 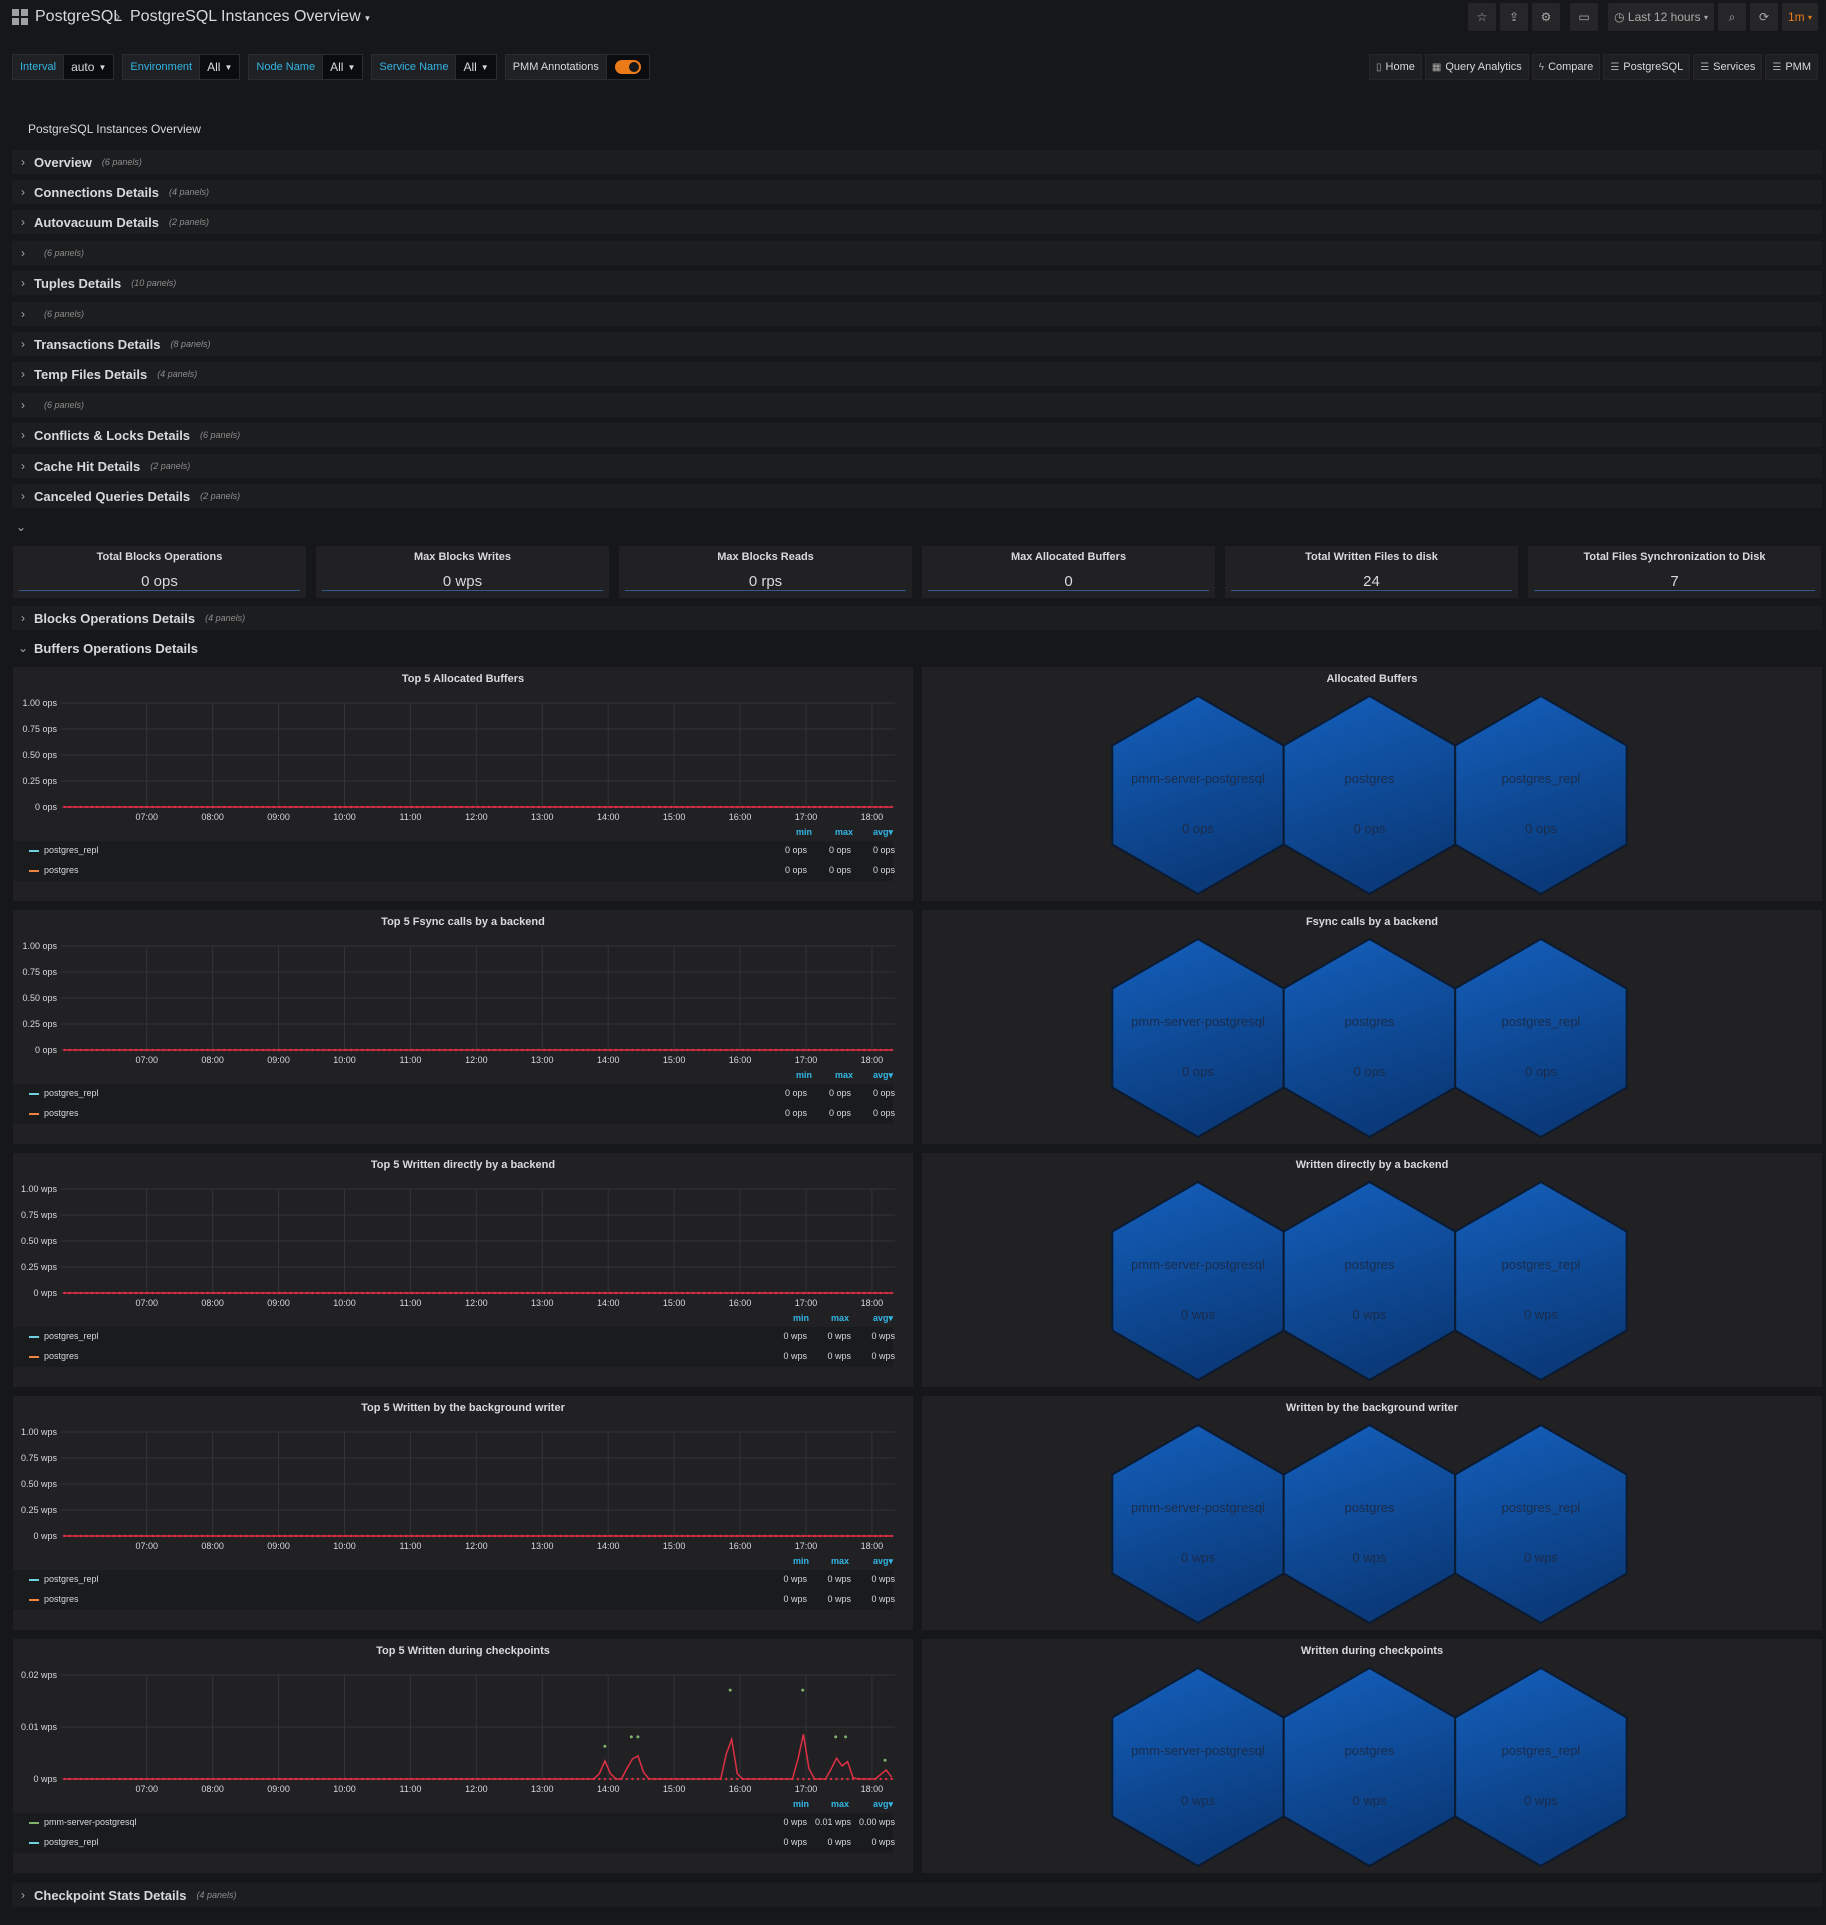 I want to click on star-dashboard-button: ☆, so click(x=1482, y=17).